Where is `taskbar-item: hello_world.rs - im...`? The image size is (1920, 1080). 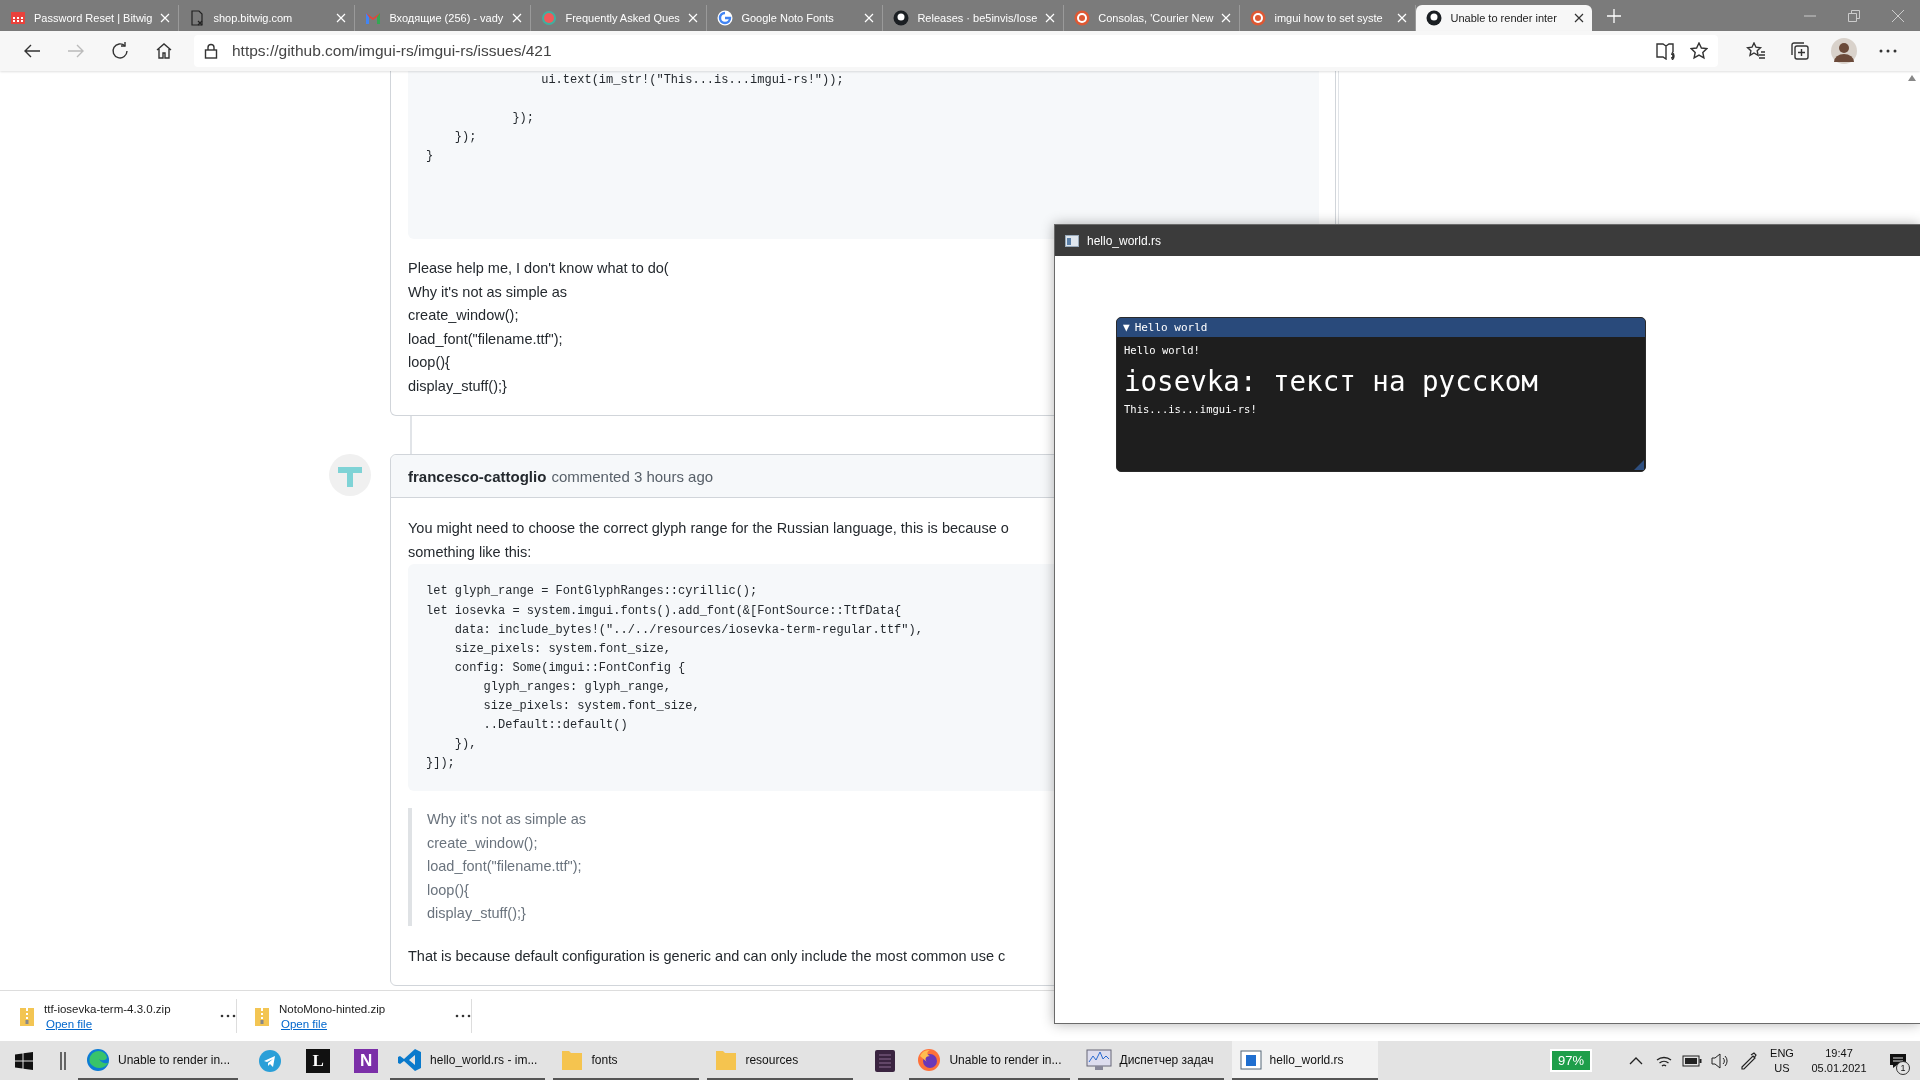 taskbar-item: hello_world.rs - im... is located at coordinates (468, 1060).